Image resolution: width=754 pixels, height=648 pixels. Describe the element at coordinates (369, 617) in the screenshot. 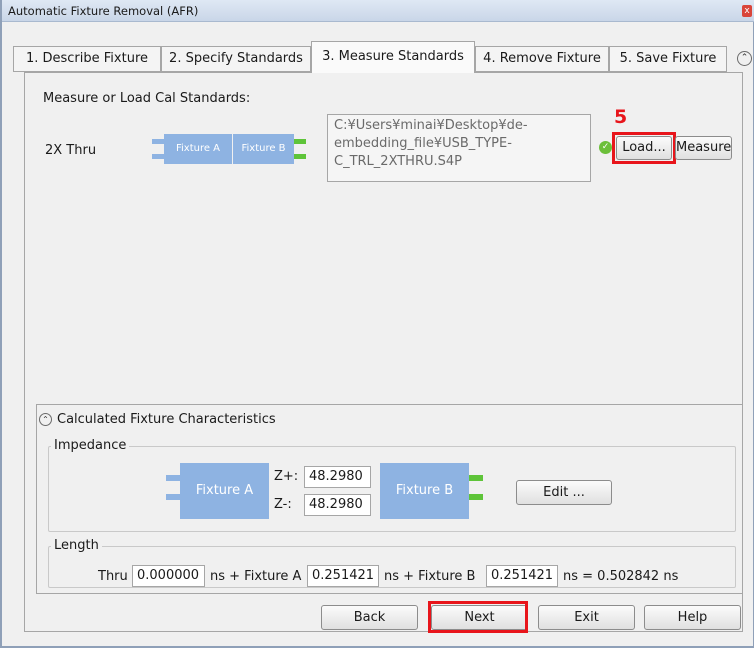

I see `back-button: Back` at that location.